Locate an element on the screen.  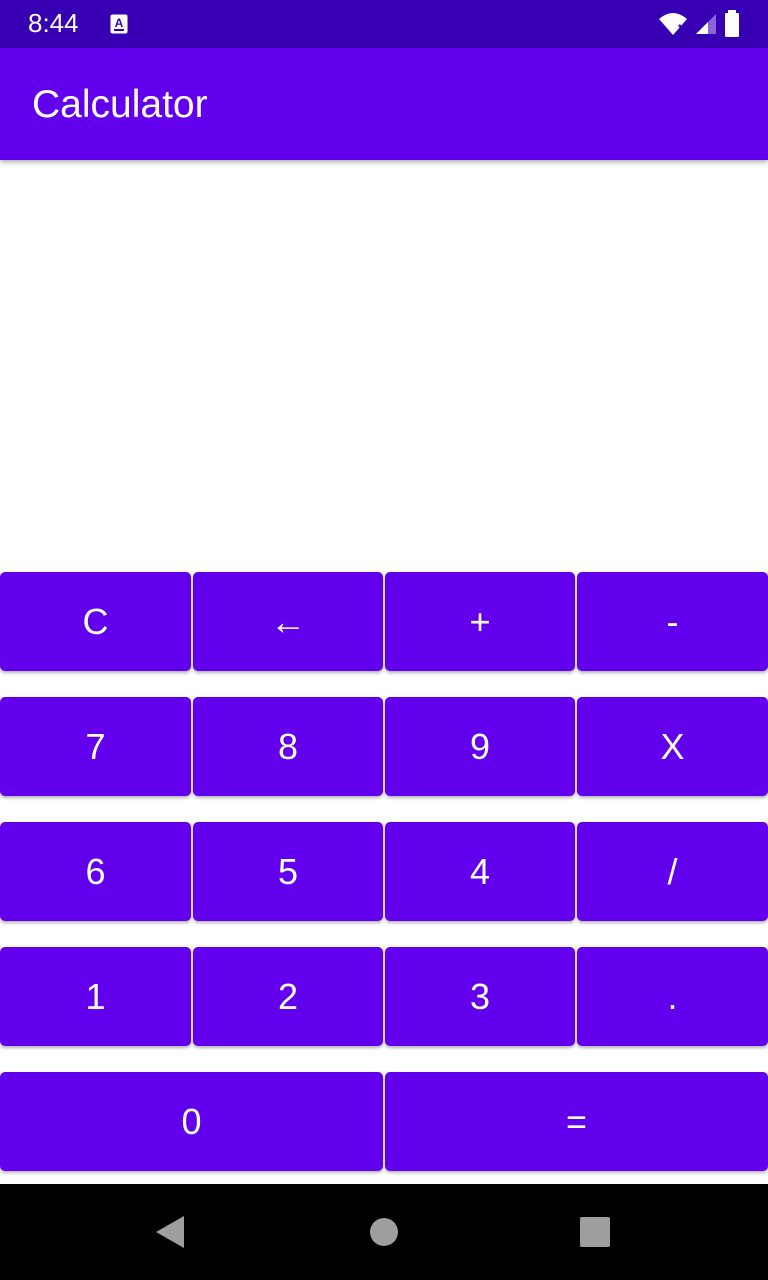
digit-9-button: 9 is located at coordinates (480, 746).